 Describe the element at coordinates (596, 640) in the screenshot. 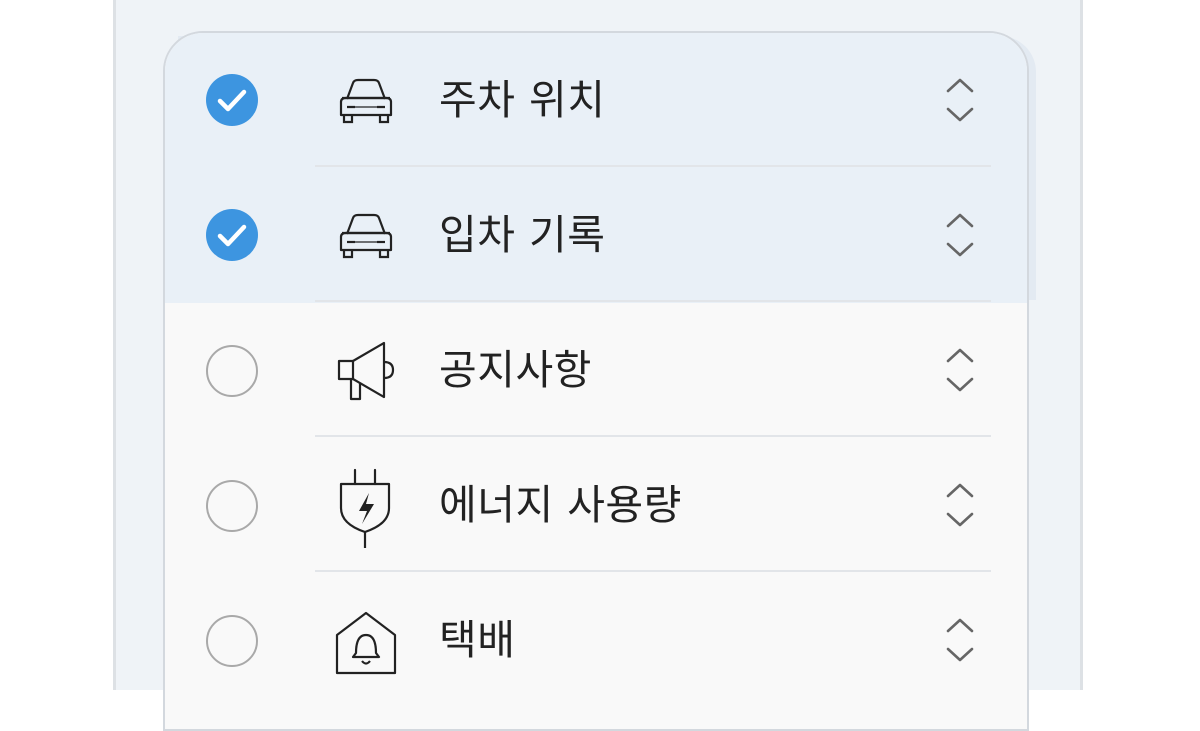

I see `list-item-parcel: 택배` at that location.